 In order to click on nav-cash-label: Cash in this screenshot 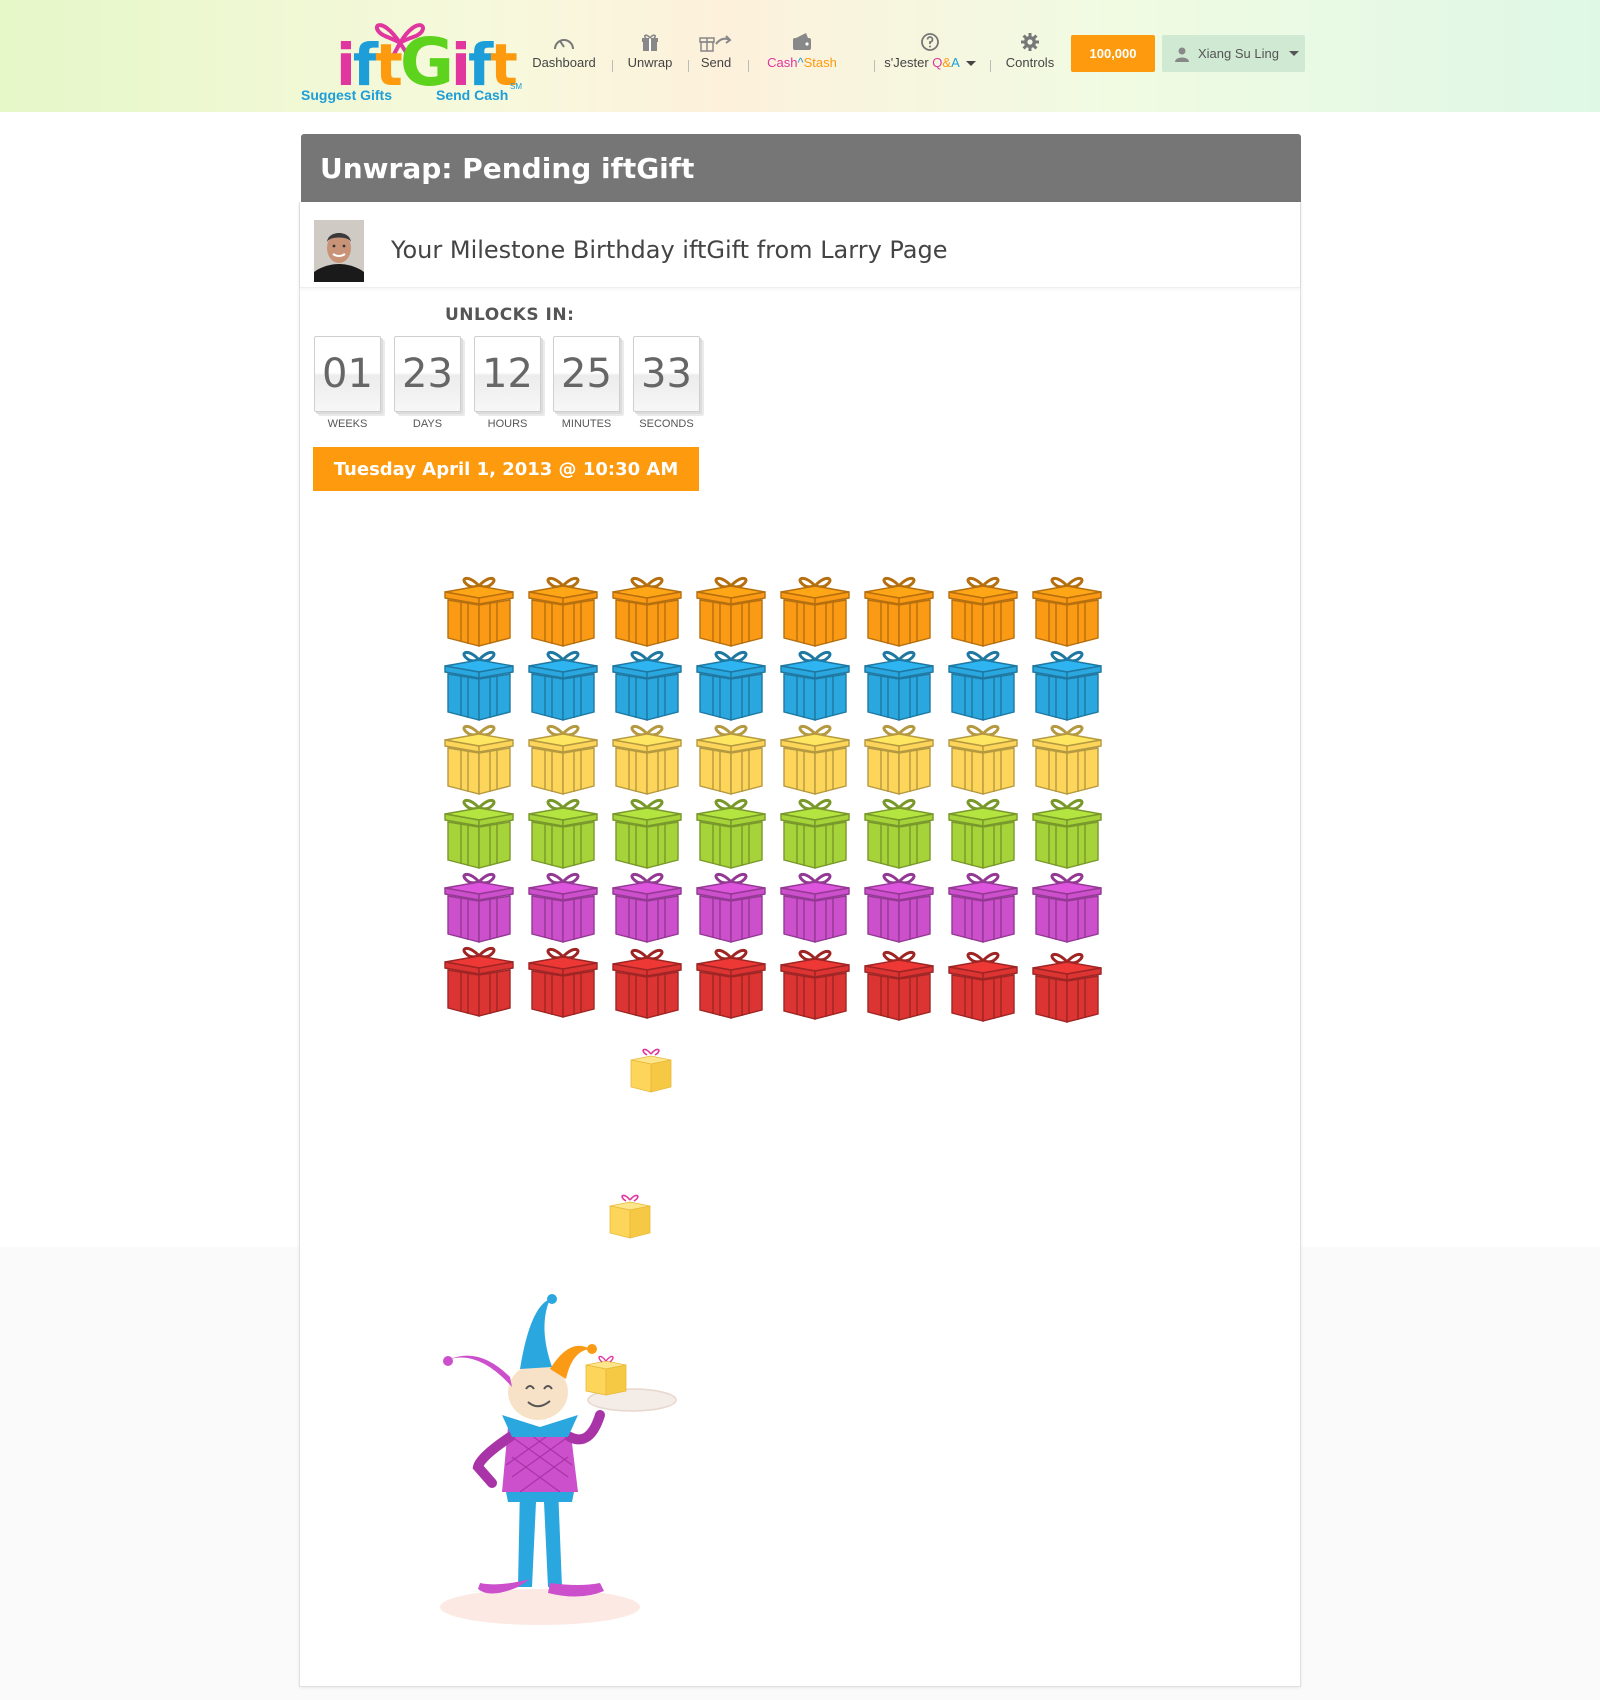, I will do `click(782, 62)`.